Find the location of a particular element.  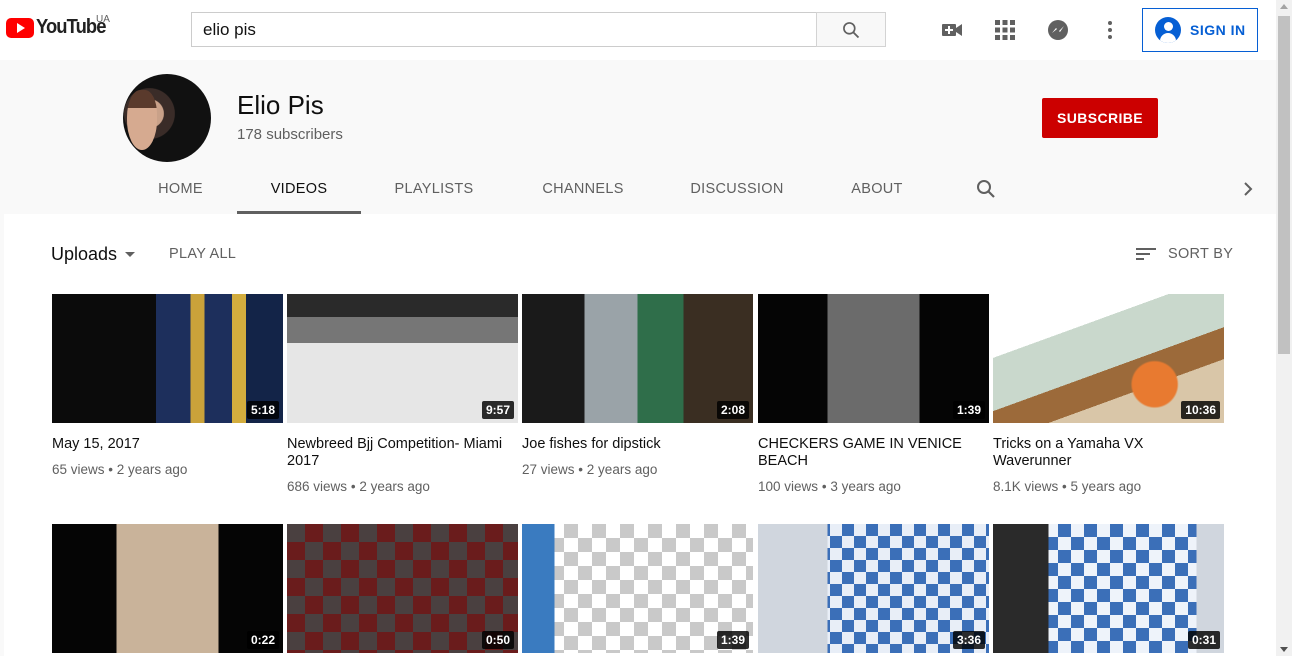

country-code: UA is located at coordinates (103, 19).